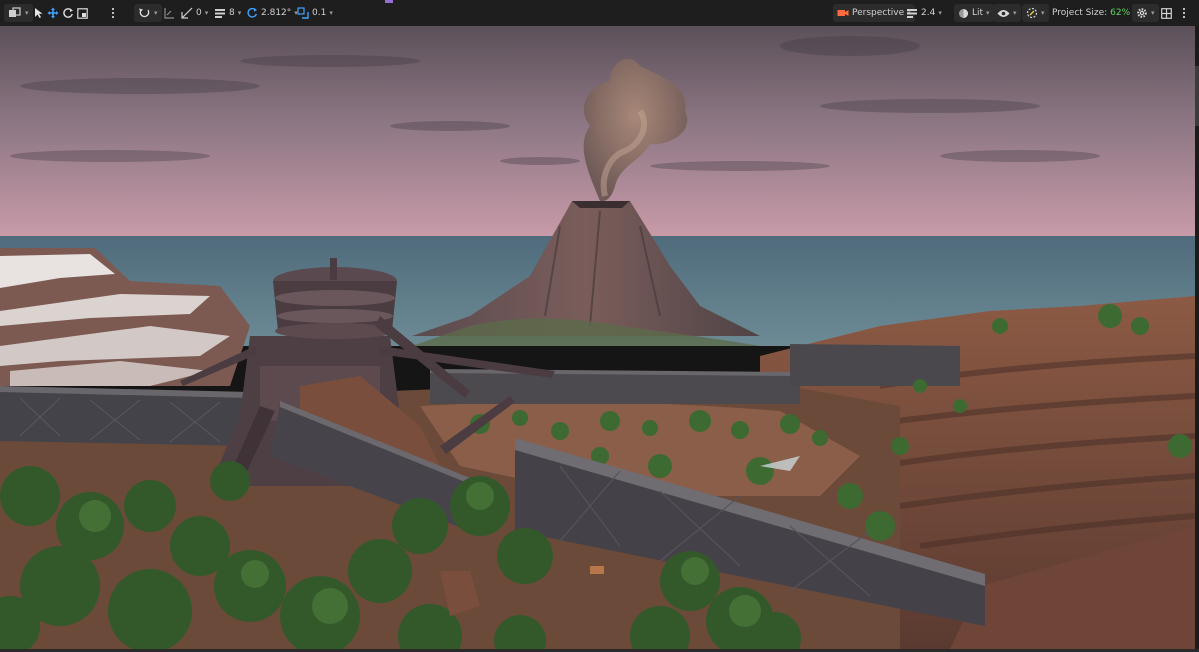  I want to click on more-options-button, so click(113, 13).